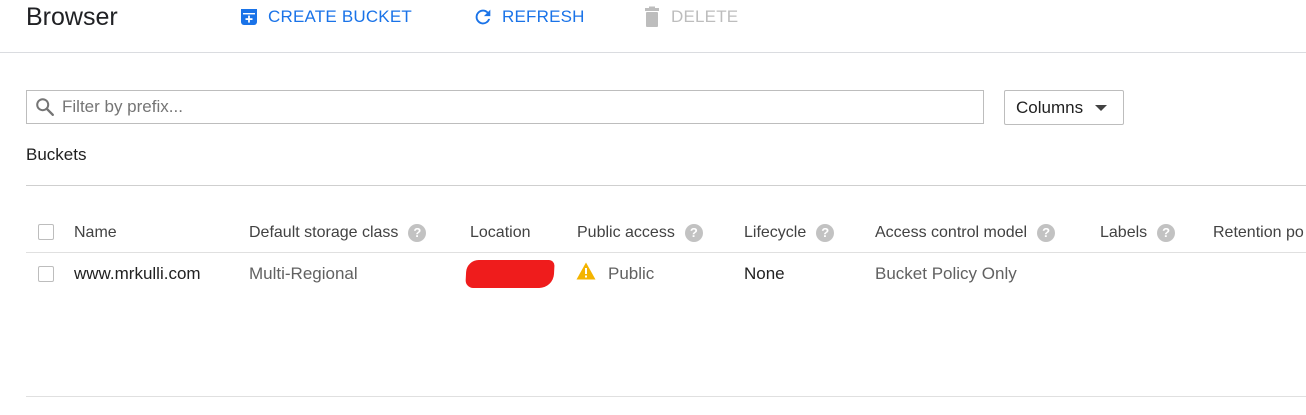  Describe the element at coordinates (56, 154) in the screenshot. I see `section-heading: Buckets` at that location.